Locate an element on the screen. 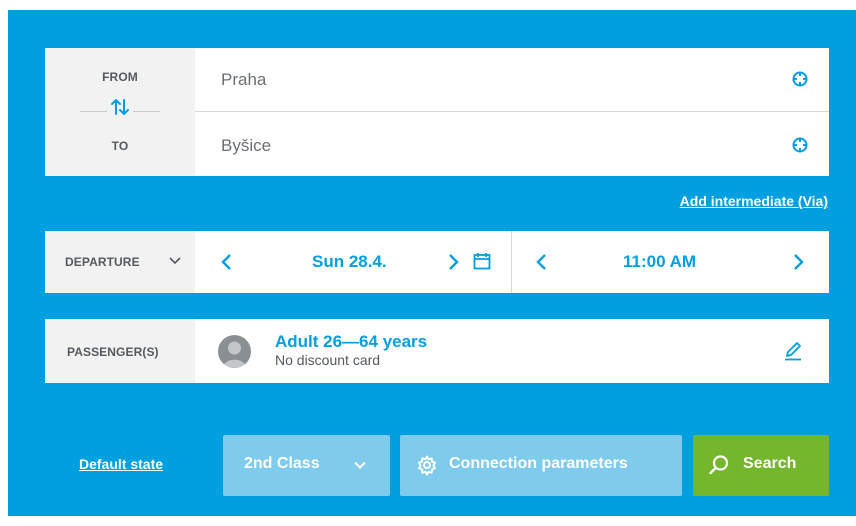 This screenshot has width=856, height=526. departure-time: 11:00 AM is located at coordinates (659, 262).